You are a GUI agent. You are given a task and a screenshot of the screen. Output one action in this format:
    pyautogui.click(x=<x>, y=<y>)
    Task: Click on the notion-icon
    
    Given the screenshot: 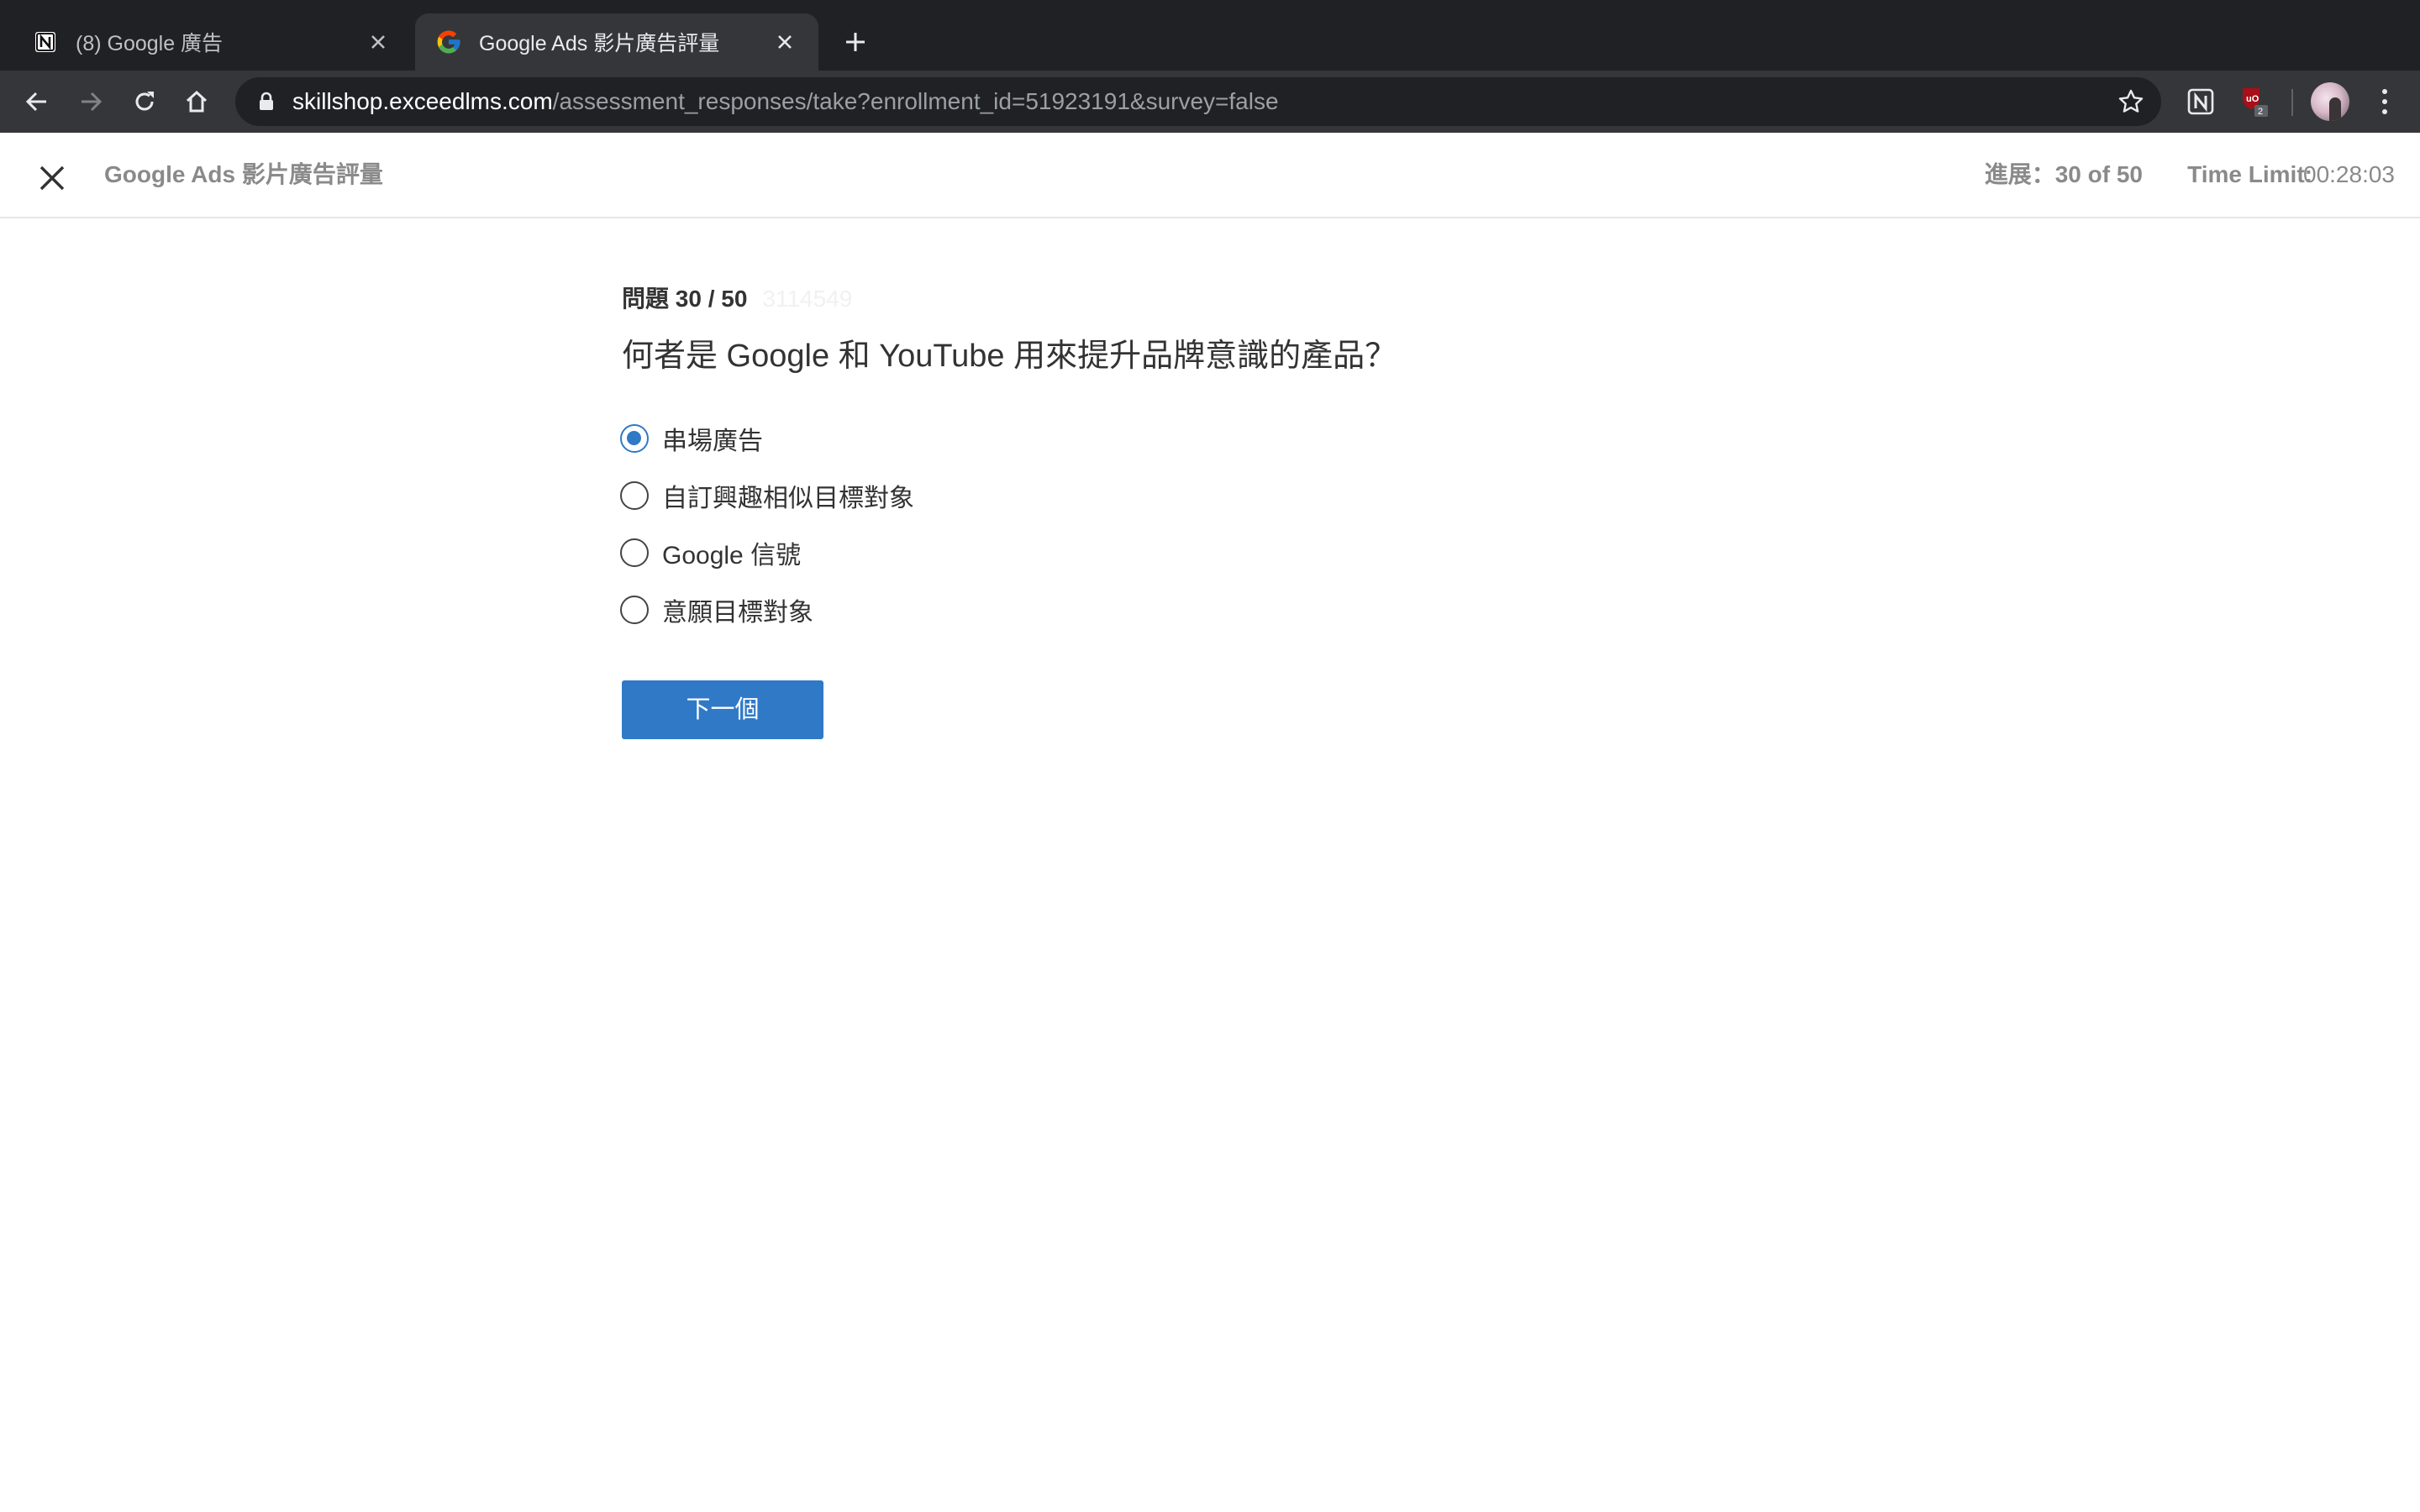 What is the action you would take?
    pyautogui.click(x=45, y=42)
    